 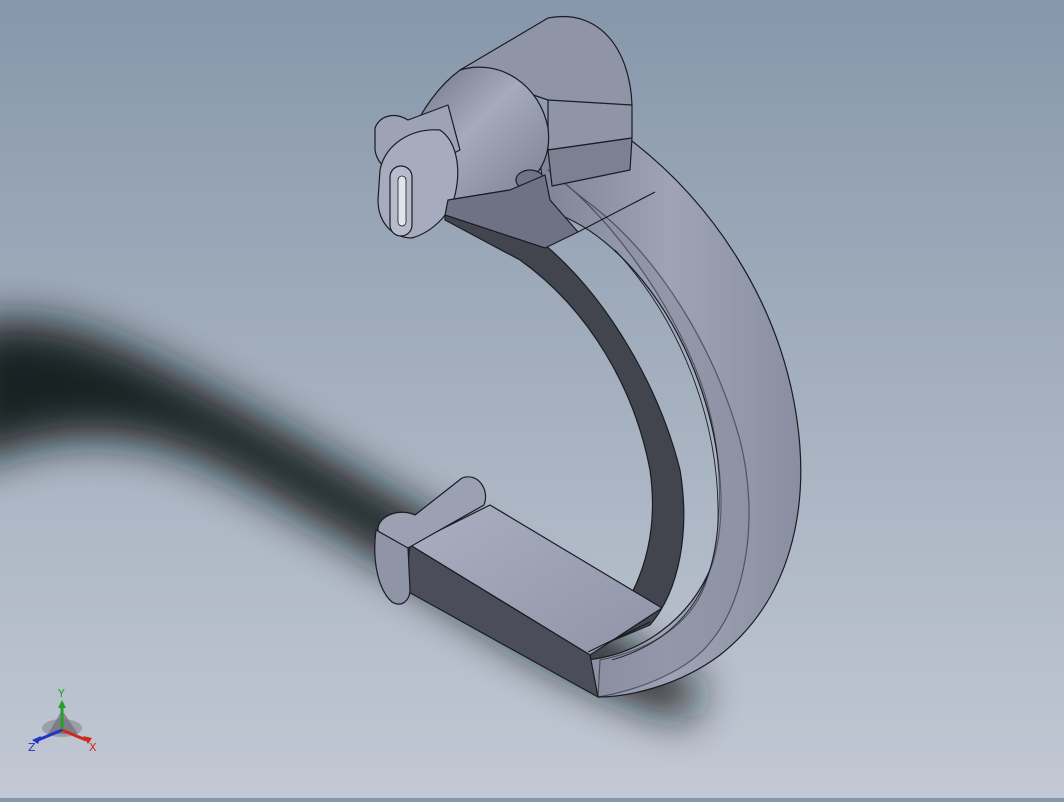 What do you see at coordinates (32, 747) in the screenshot?
I see `z-axis-label: Z` at bounding box center [32, 747].